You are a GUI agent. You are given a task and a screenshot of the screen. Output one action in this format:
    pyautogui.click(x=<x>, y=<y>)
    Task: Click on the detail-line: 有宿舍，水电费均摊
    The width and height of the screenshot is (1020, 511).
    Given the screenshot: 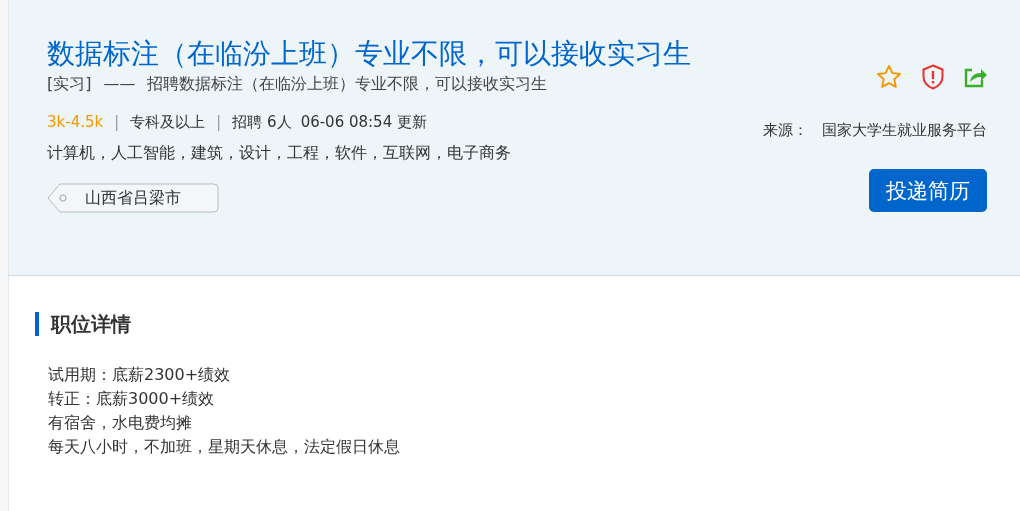 What is the action you would take?
    pyautogui.click(x=120, y=423)
    